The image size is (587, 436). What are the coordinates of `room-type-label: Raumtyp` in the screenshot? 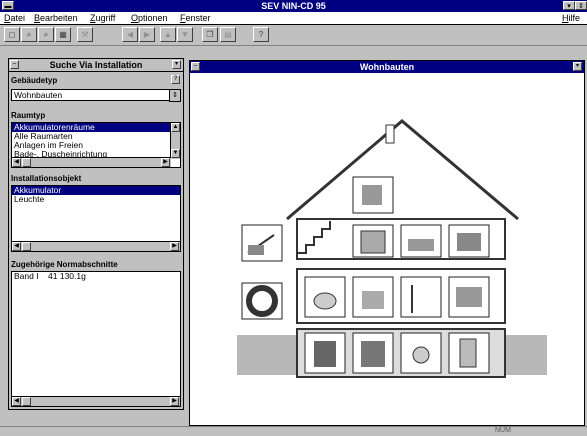 It's located at (28, 115).